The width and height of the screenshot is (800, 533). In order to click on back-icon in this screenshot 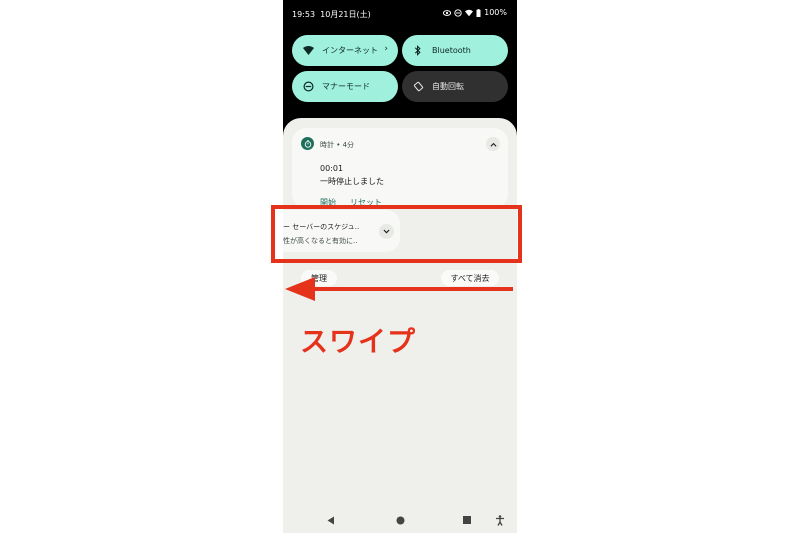, I will do `click(331, 520)`.